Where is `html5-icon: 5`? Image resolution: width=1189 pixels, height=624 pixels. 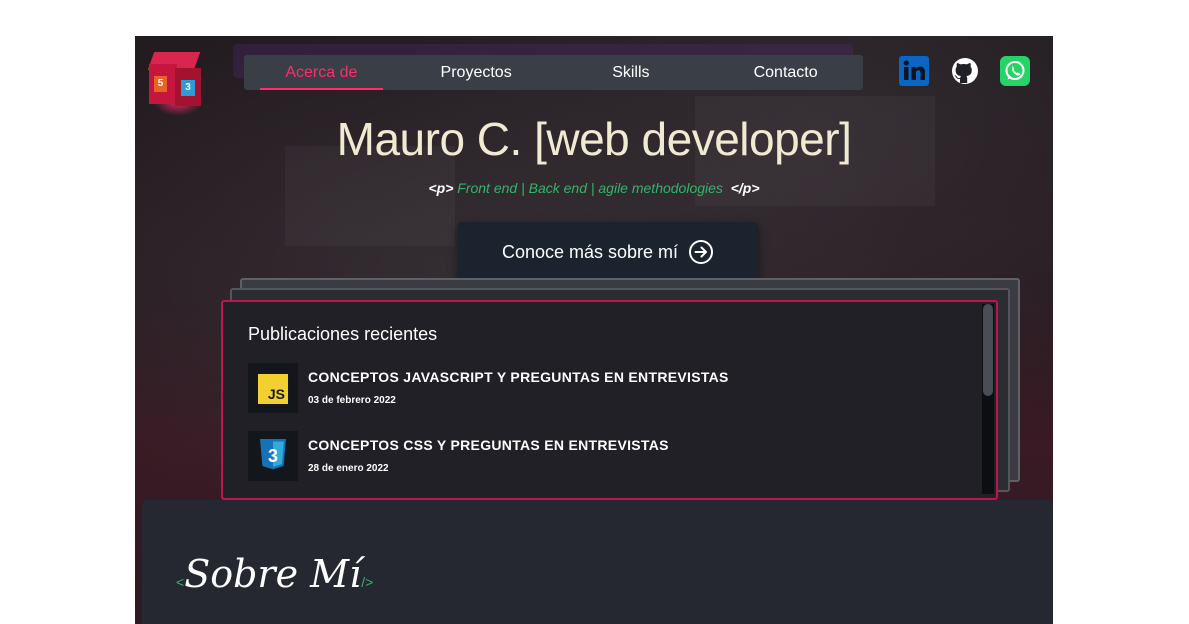 html5-icon: 5 is located at coordinates (160, 84).